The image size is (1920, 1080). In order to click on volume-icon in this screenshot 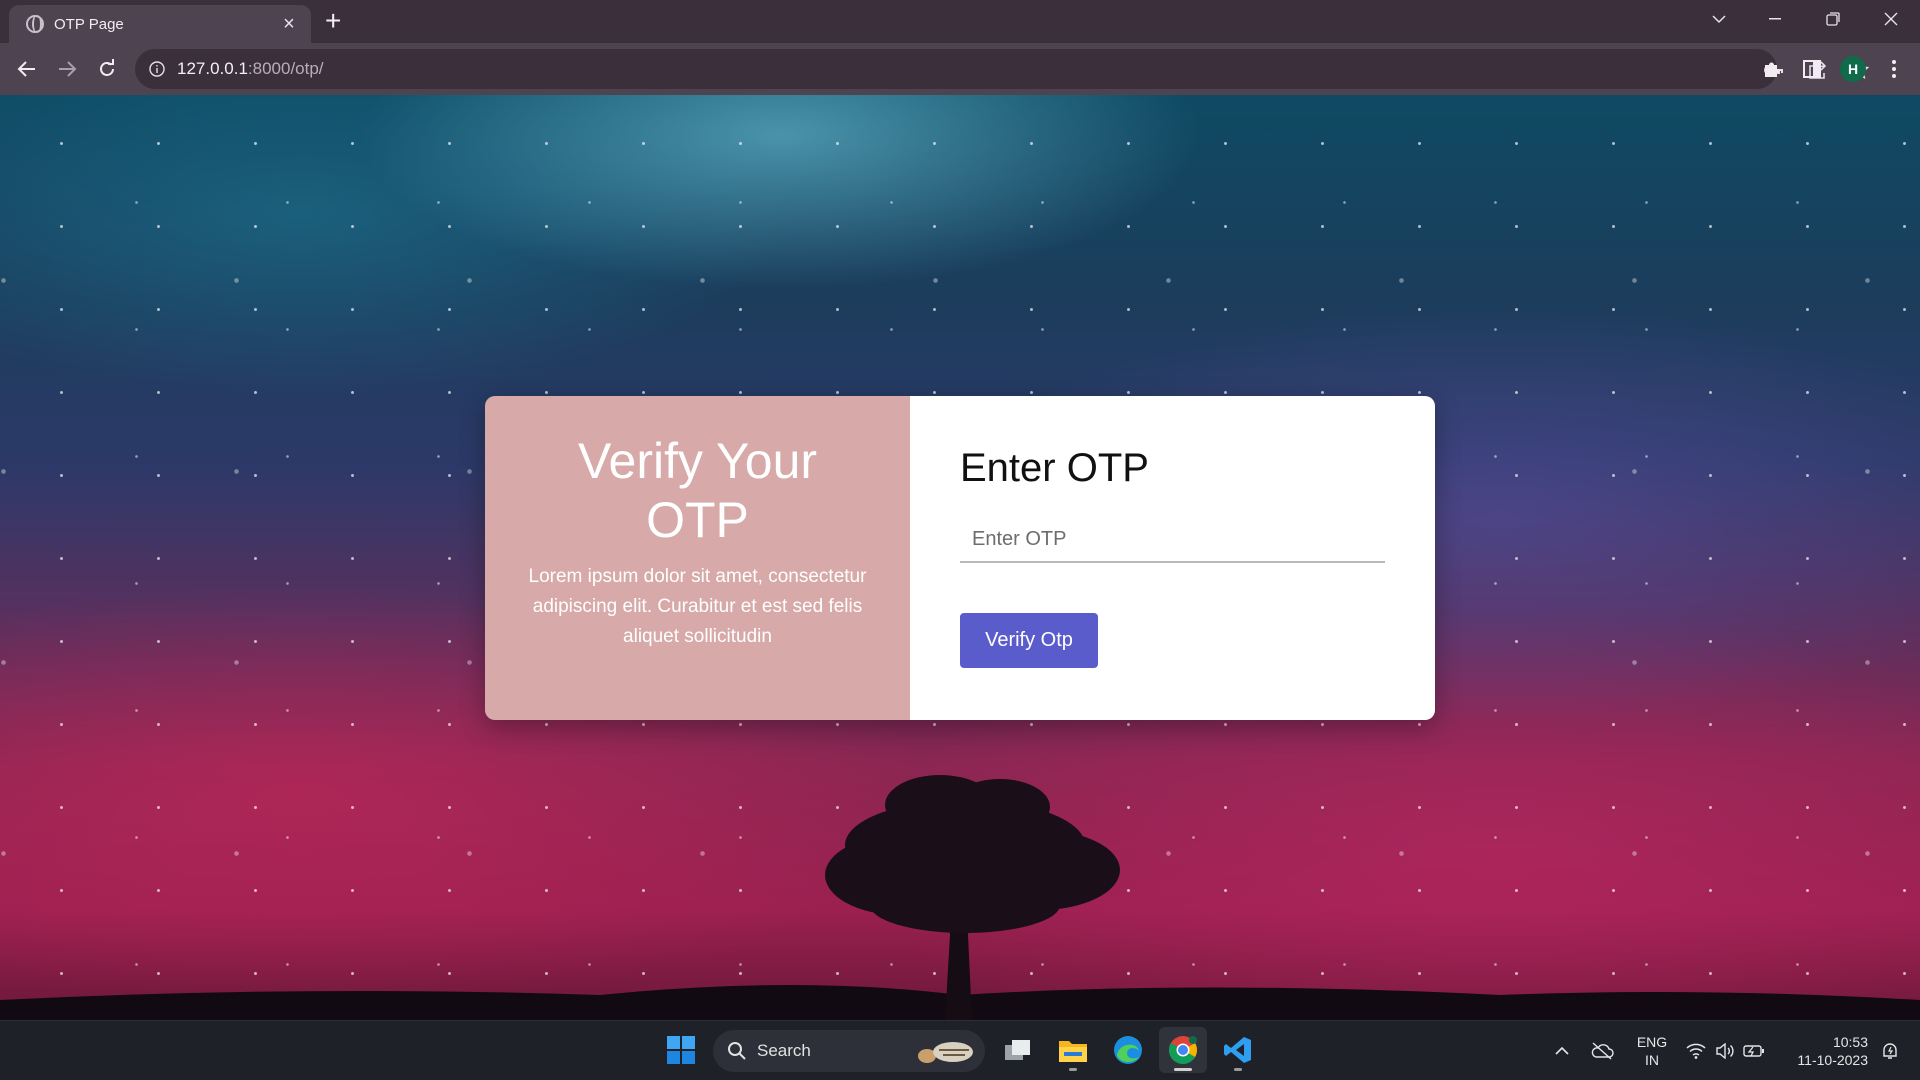, I will do `click(1725, 1051)`.